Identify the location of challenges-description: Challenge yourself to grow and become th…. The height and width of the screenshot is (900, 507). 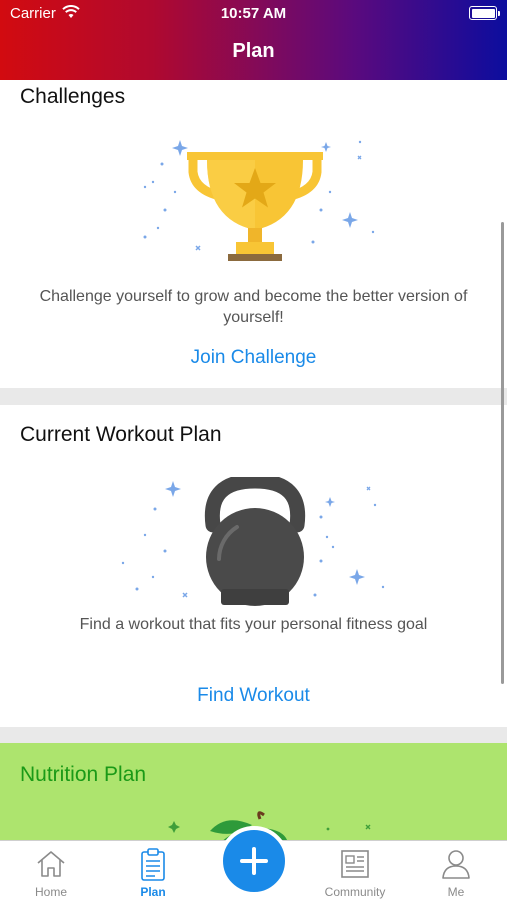
(253, 307).